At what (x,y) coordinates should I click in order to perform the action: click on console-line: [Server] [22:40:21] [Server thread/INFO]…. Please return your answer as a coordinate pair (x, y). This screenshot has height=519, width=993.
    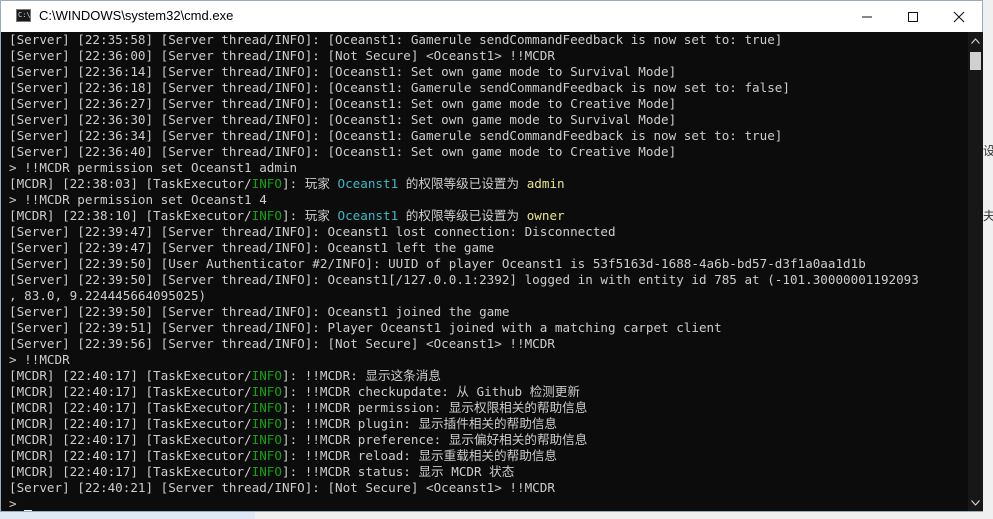
    Looking at the image, I should click on (282, 487).